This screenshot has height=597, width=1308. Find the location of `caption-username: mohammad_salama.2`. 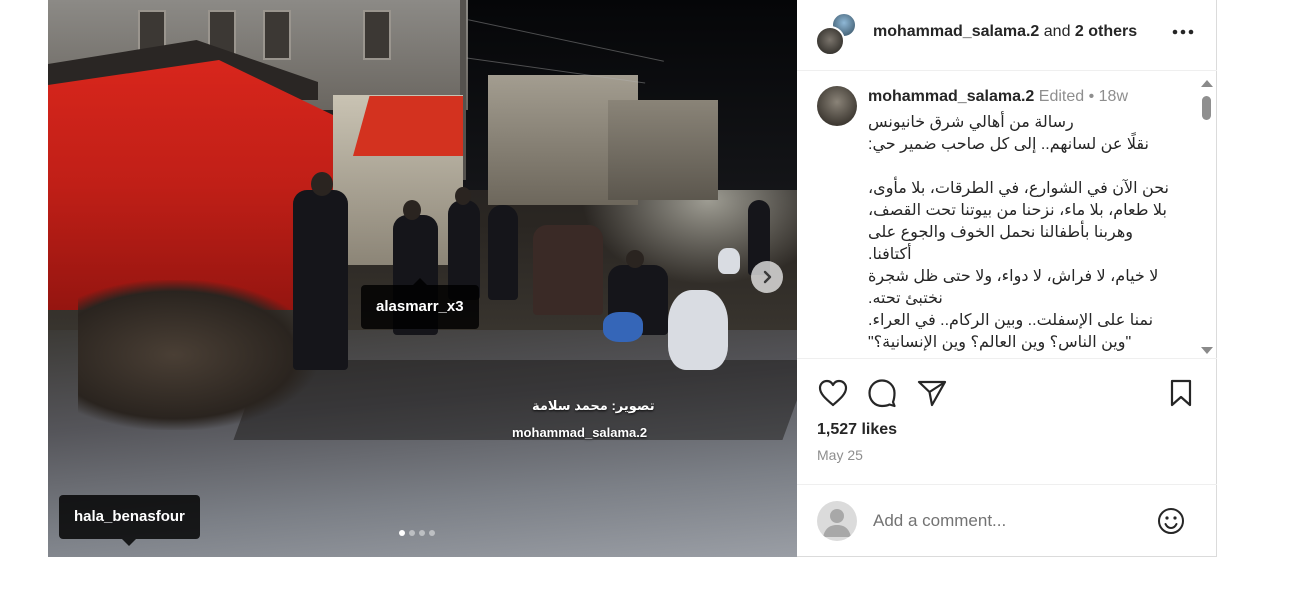

caption-username: mohammad_salama.2 is located at coordinates (951, 96).